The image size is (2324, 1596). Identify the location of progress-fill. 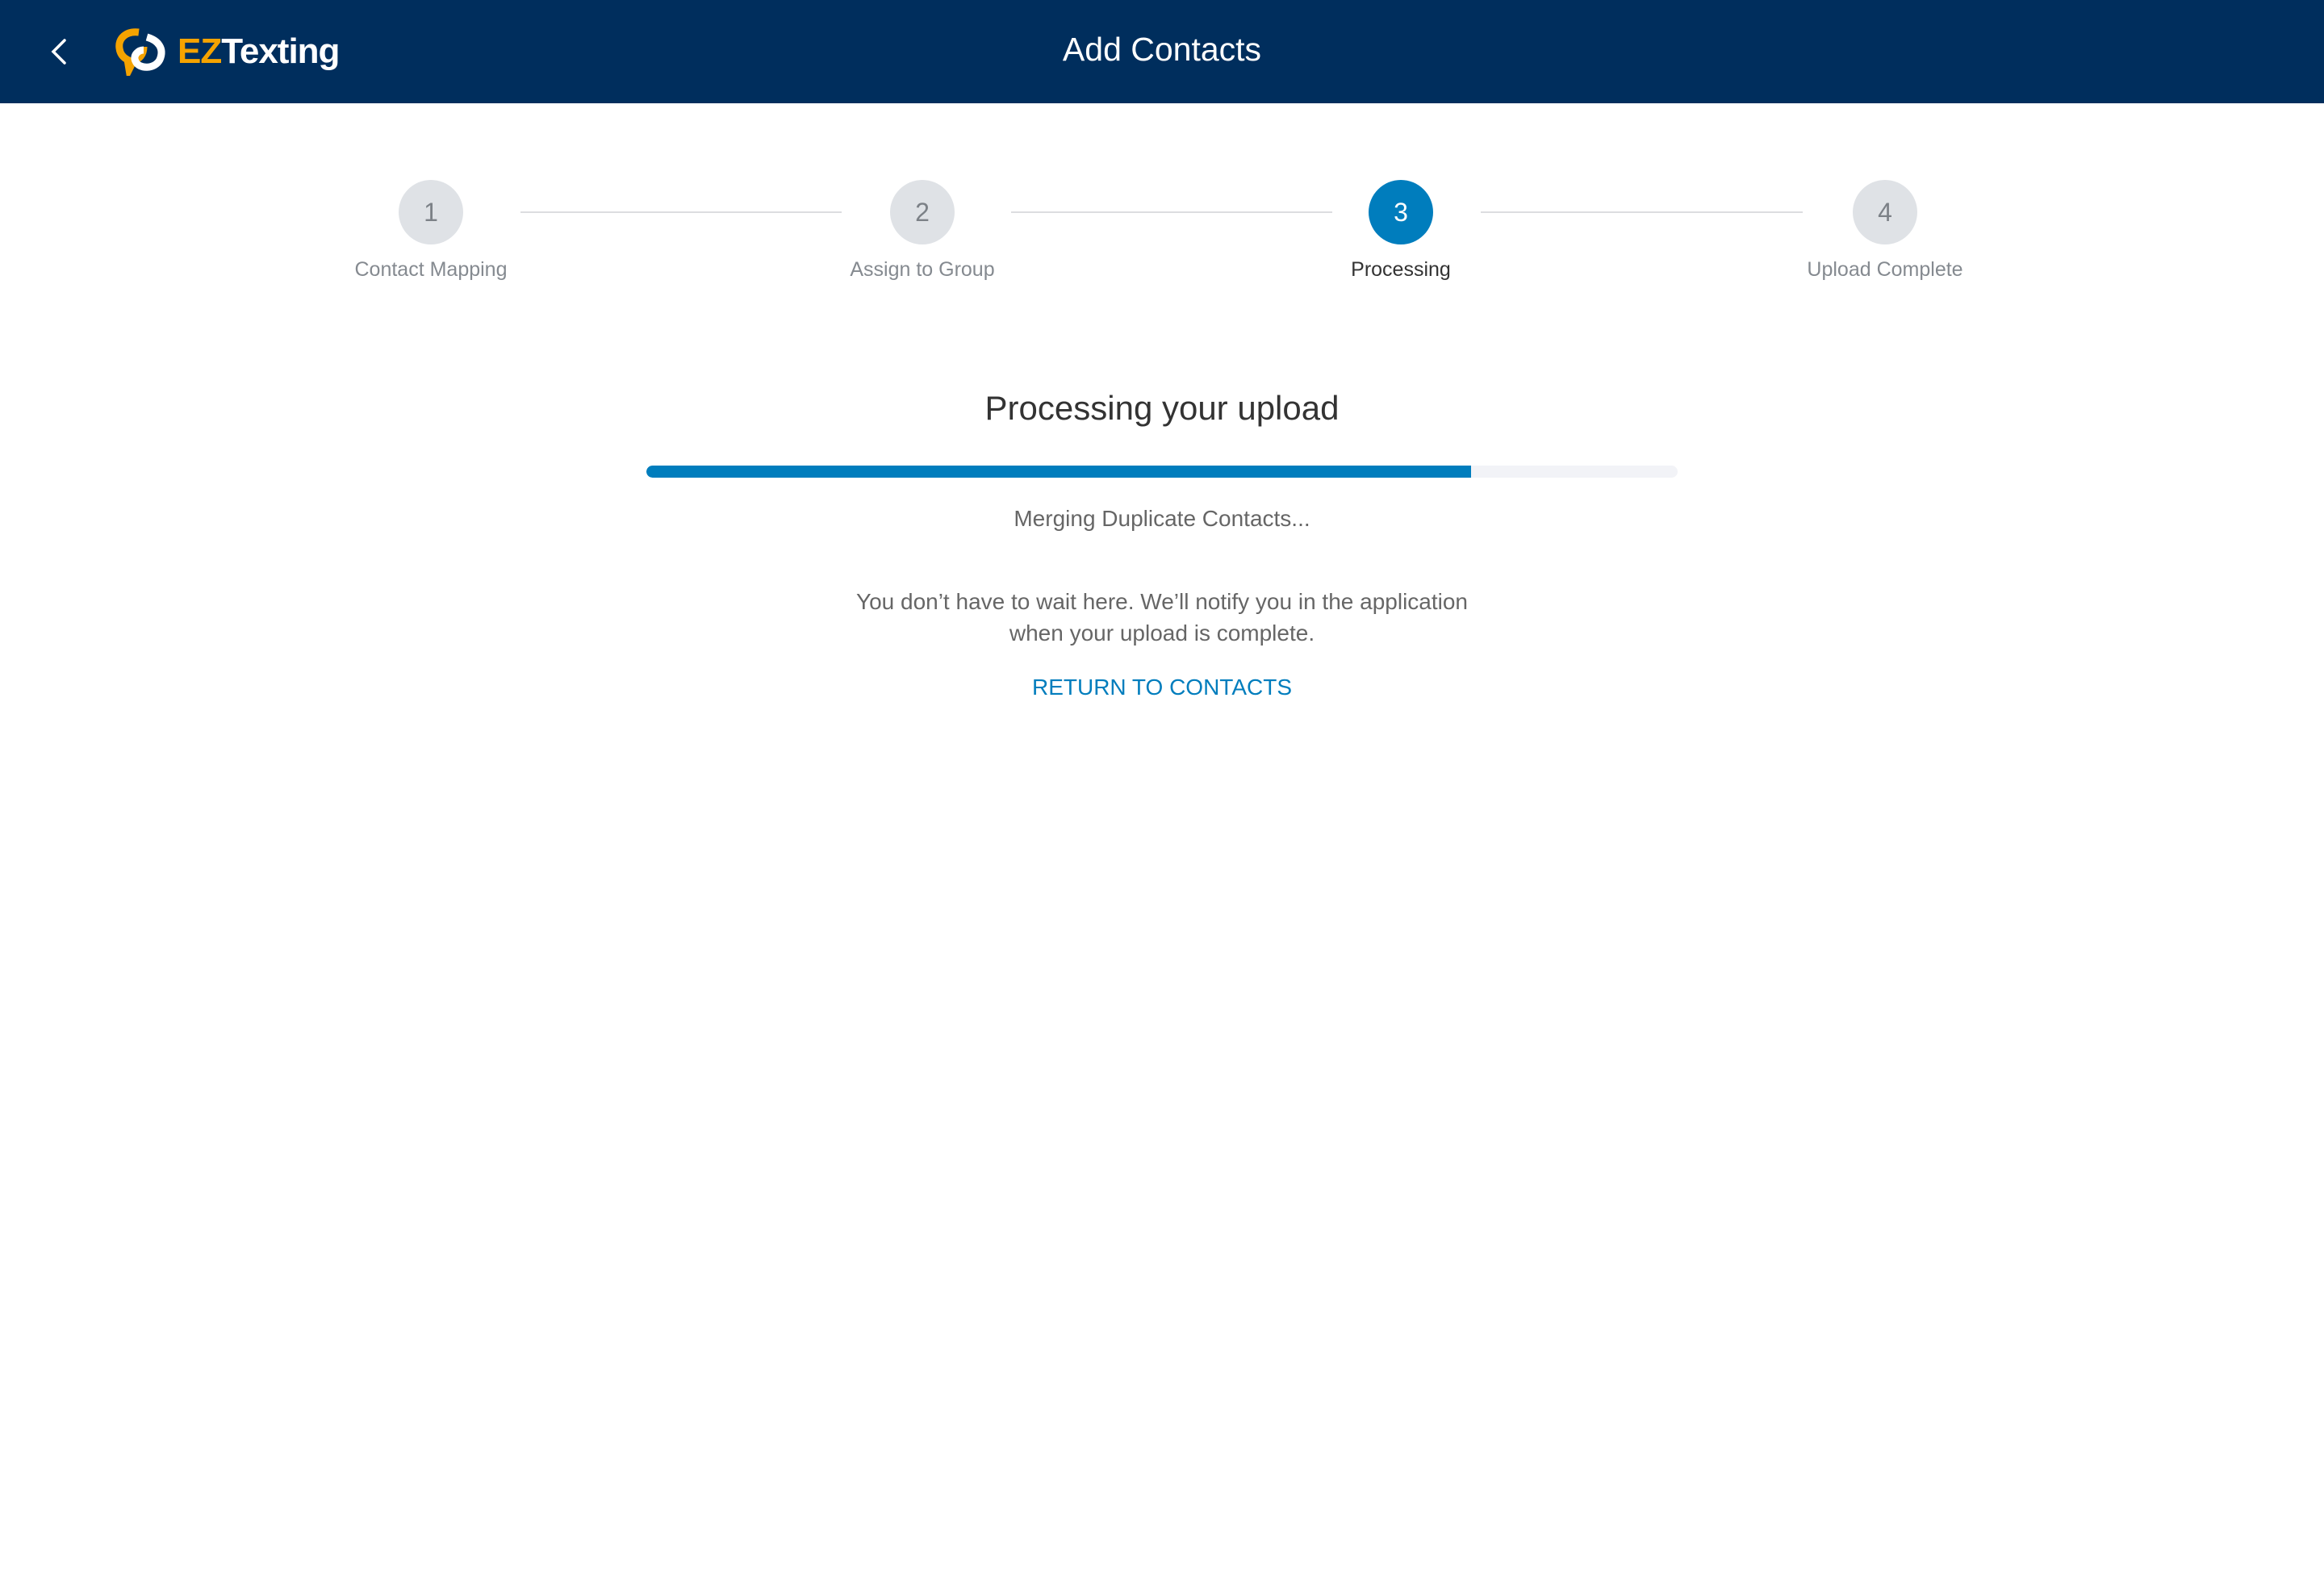
(1059, 472).